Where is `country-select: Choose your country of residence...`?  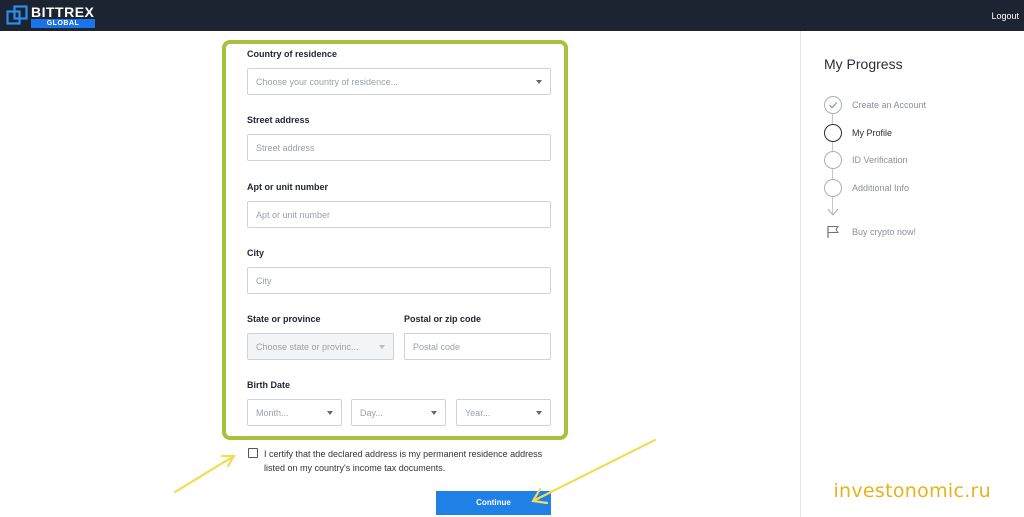 country-select: Choose your country of residence... is located at coordinates (399, 81).